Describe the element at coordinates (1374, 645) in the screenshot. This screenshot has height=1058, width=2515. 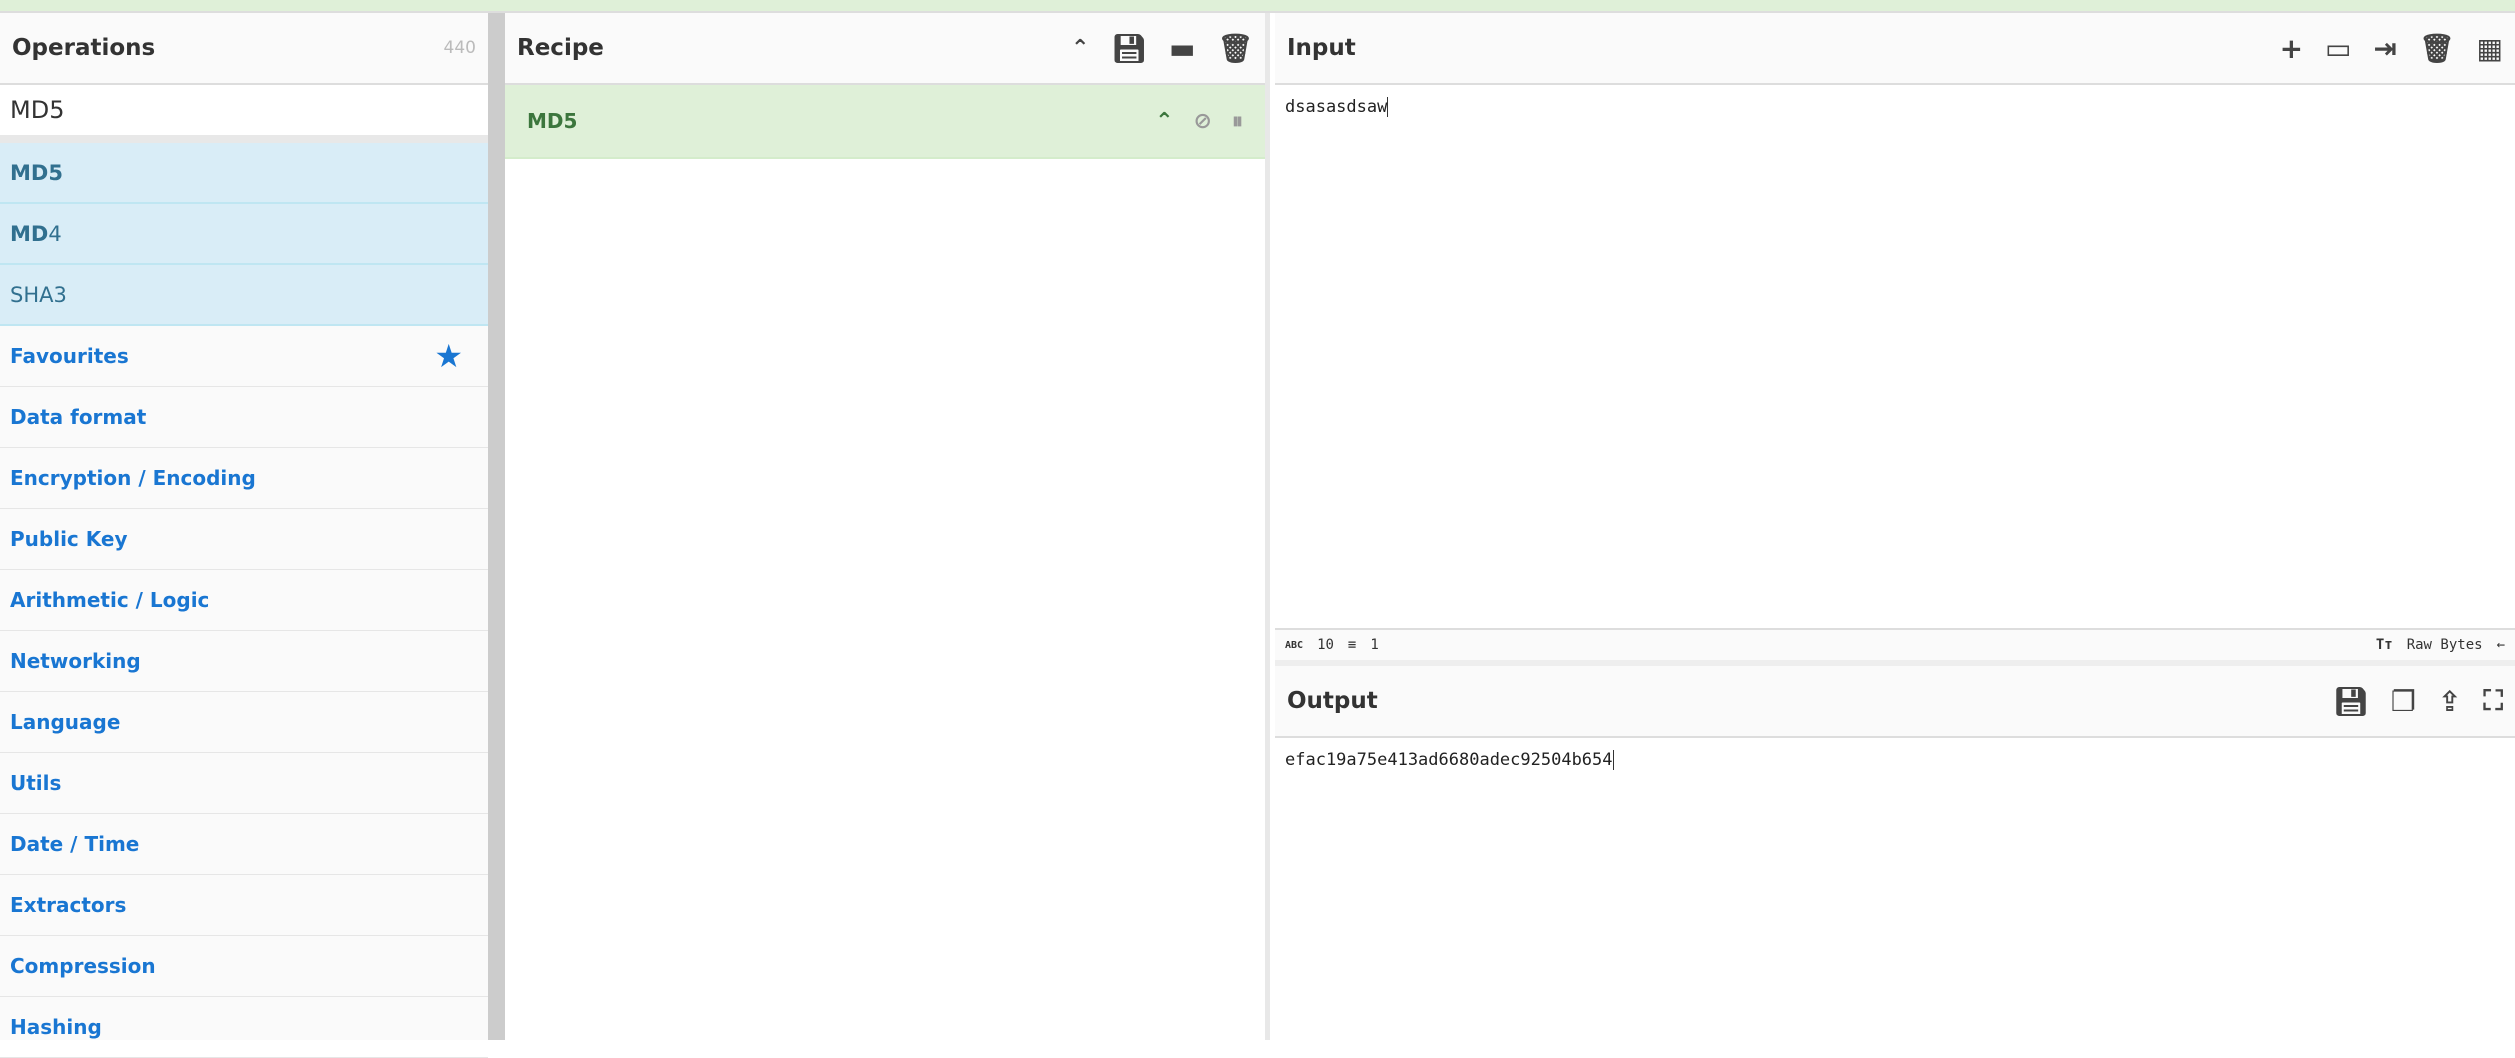
I see `input-lines: 1` at that location.